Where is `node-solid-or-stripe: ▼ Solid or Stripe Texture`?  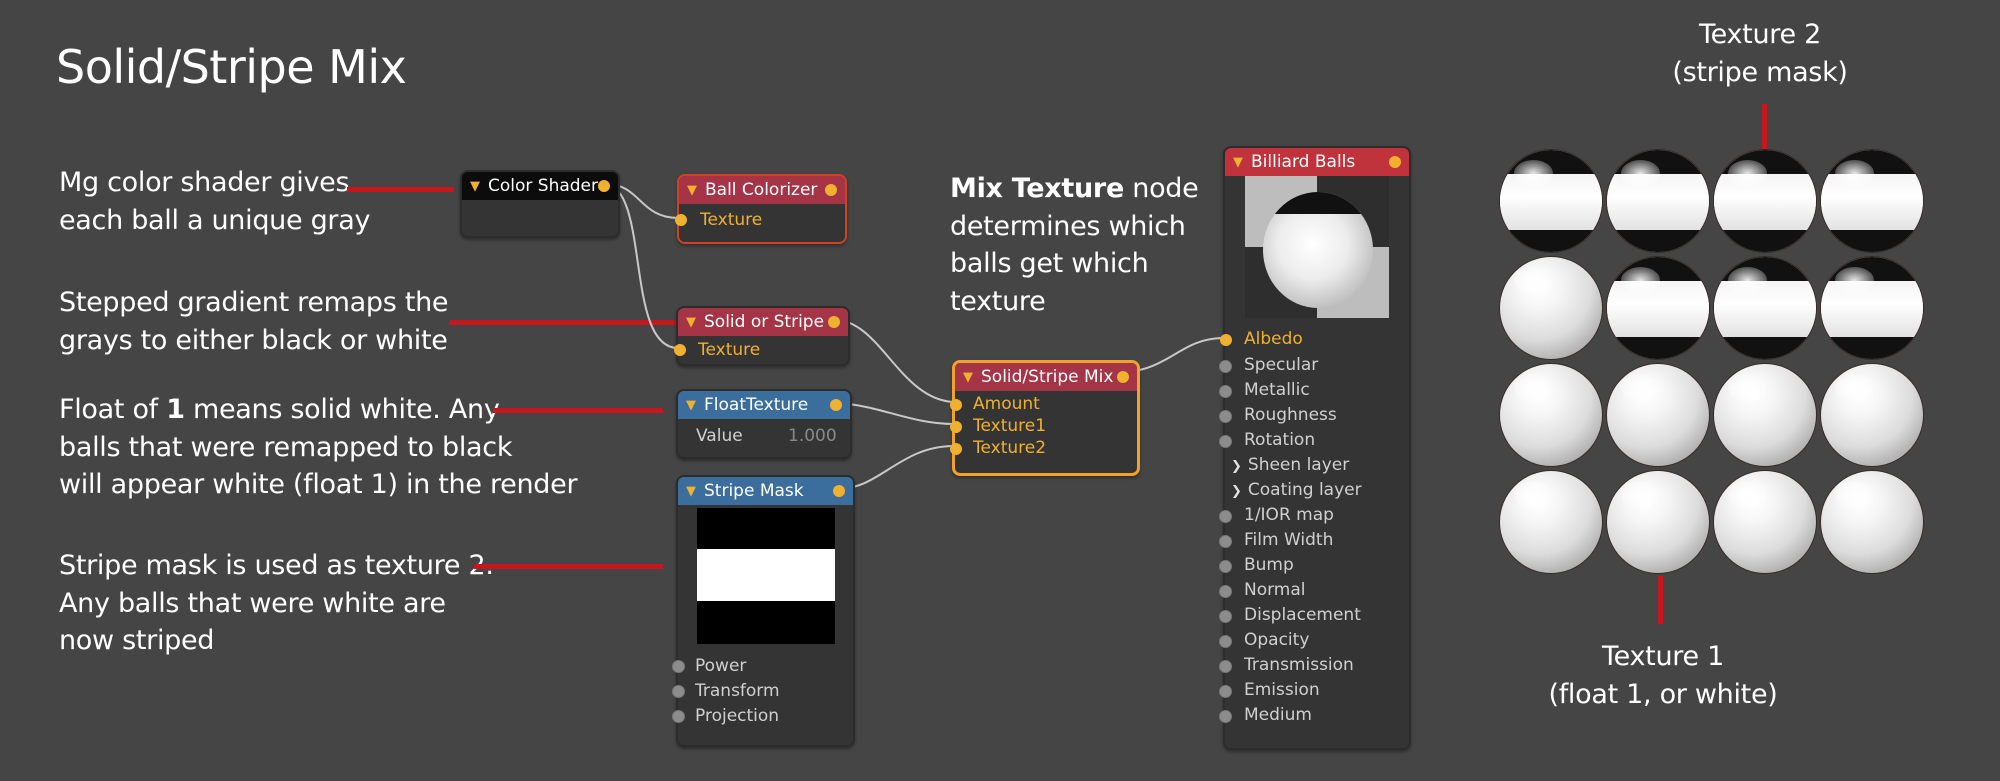 node-solid-or-stripe: ▼ Solid or Stripe Texture is located at coordinates (762, 336).